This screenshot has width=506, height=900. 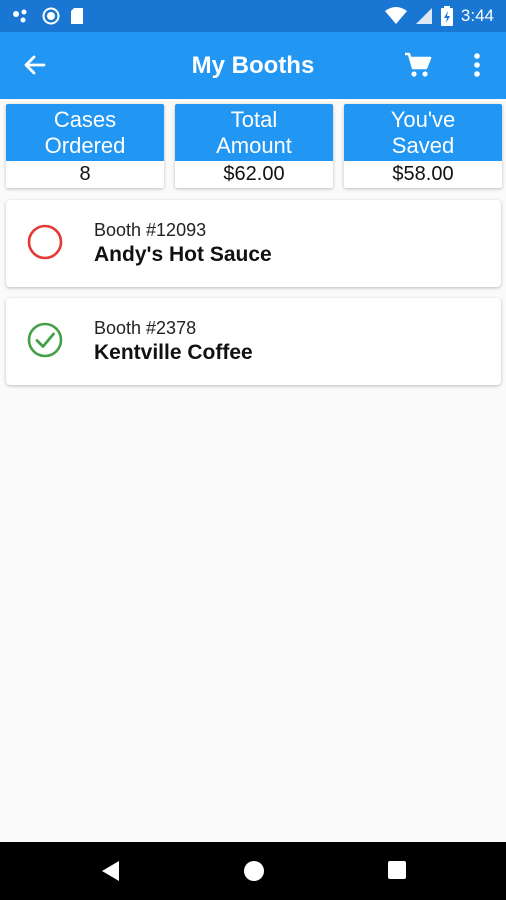 What do you see at coordinates (253, 16) in the screenshot?
I see `status-bar: 3:44` at bounding box center [253, 16].